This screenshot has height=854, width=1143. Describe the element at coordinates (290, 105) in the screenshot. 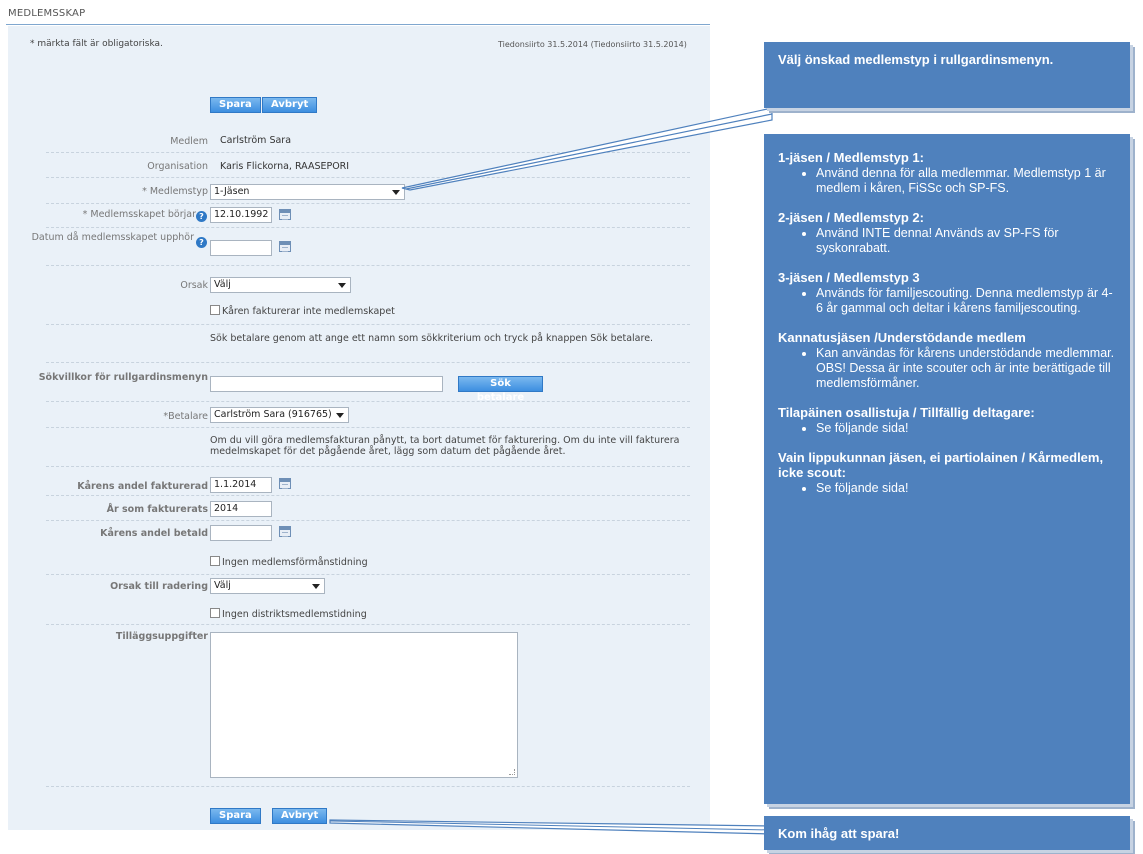

I see `cancel-button-top: Avbryt` at that location.